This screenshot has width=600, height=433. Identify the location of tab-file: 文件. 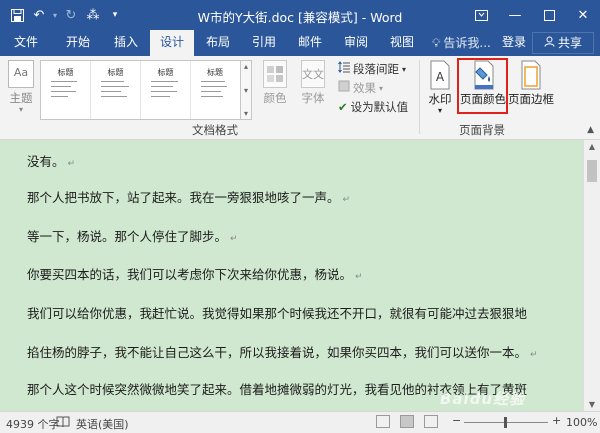
(26, 43).